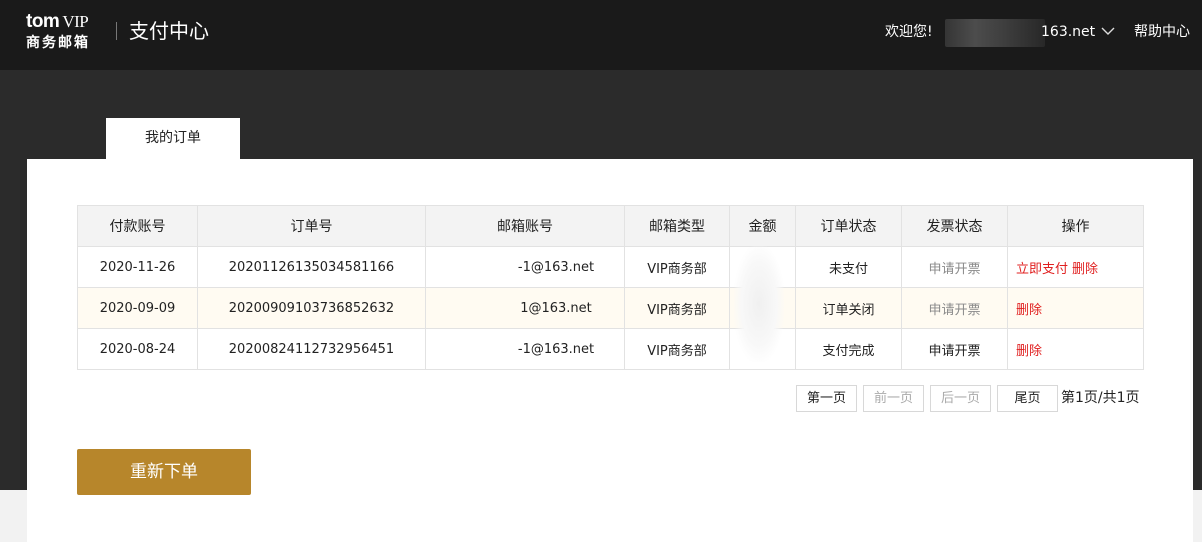  I want to click on column-header: 订单状态, so click(848, 226).